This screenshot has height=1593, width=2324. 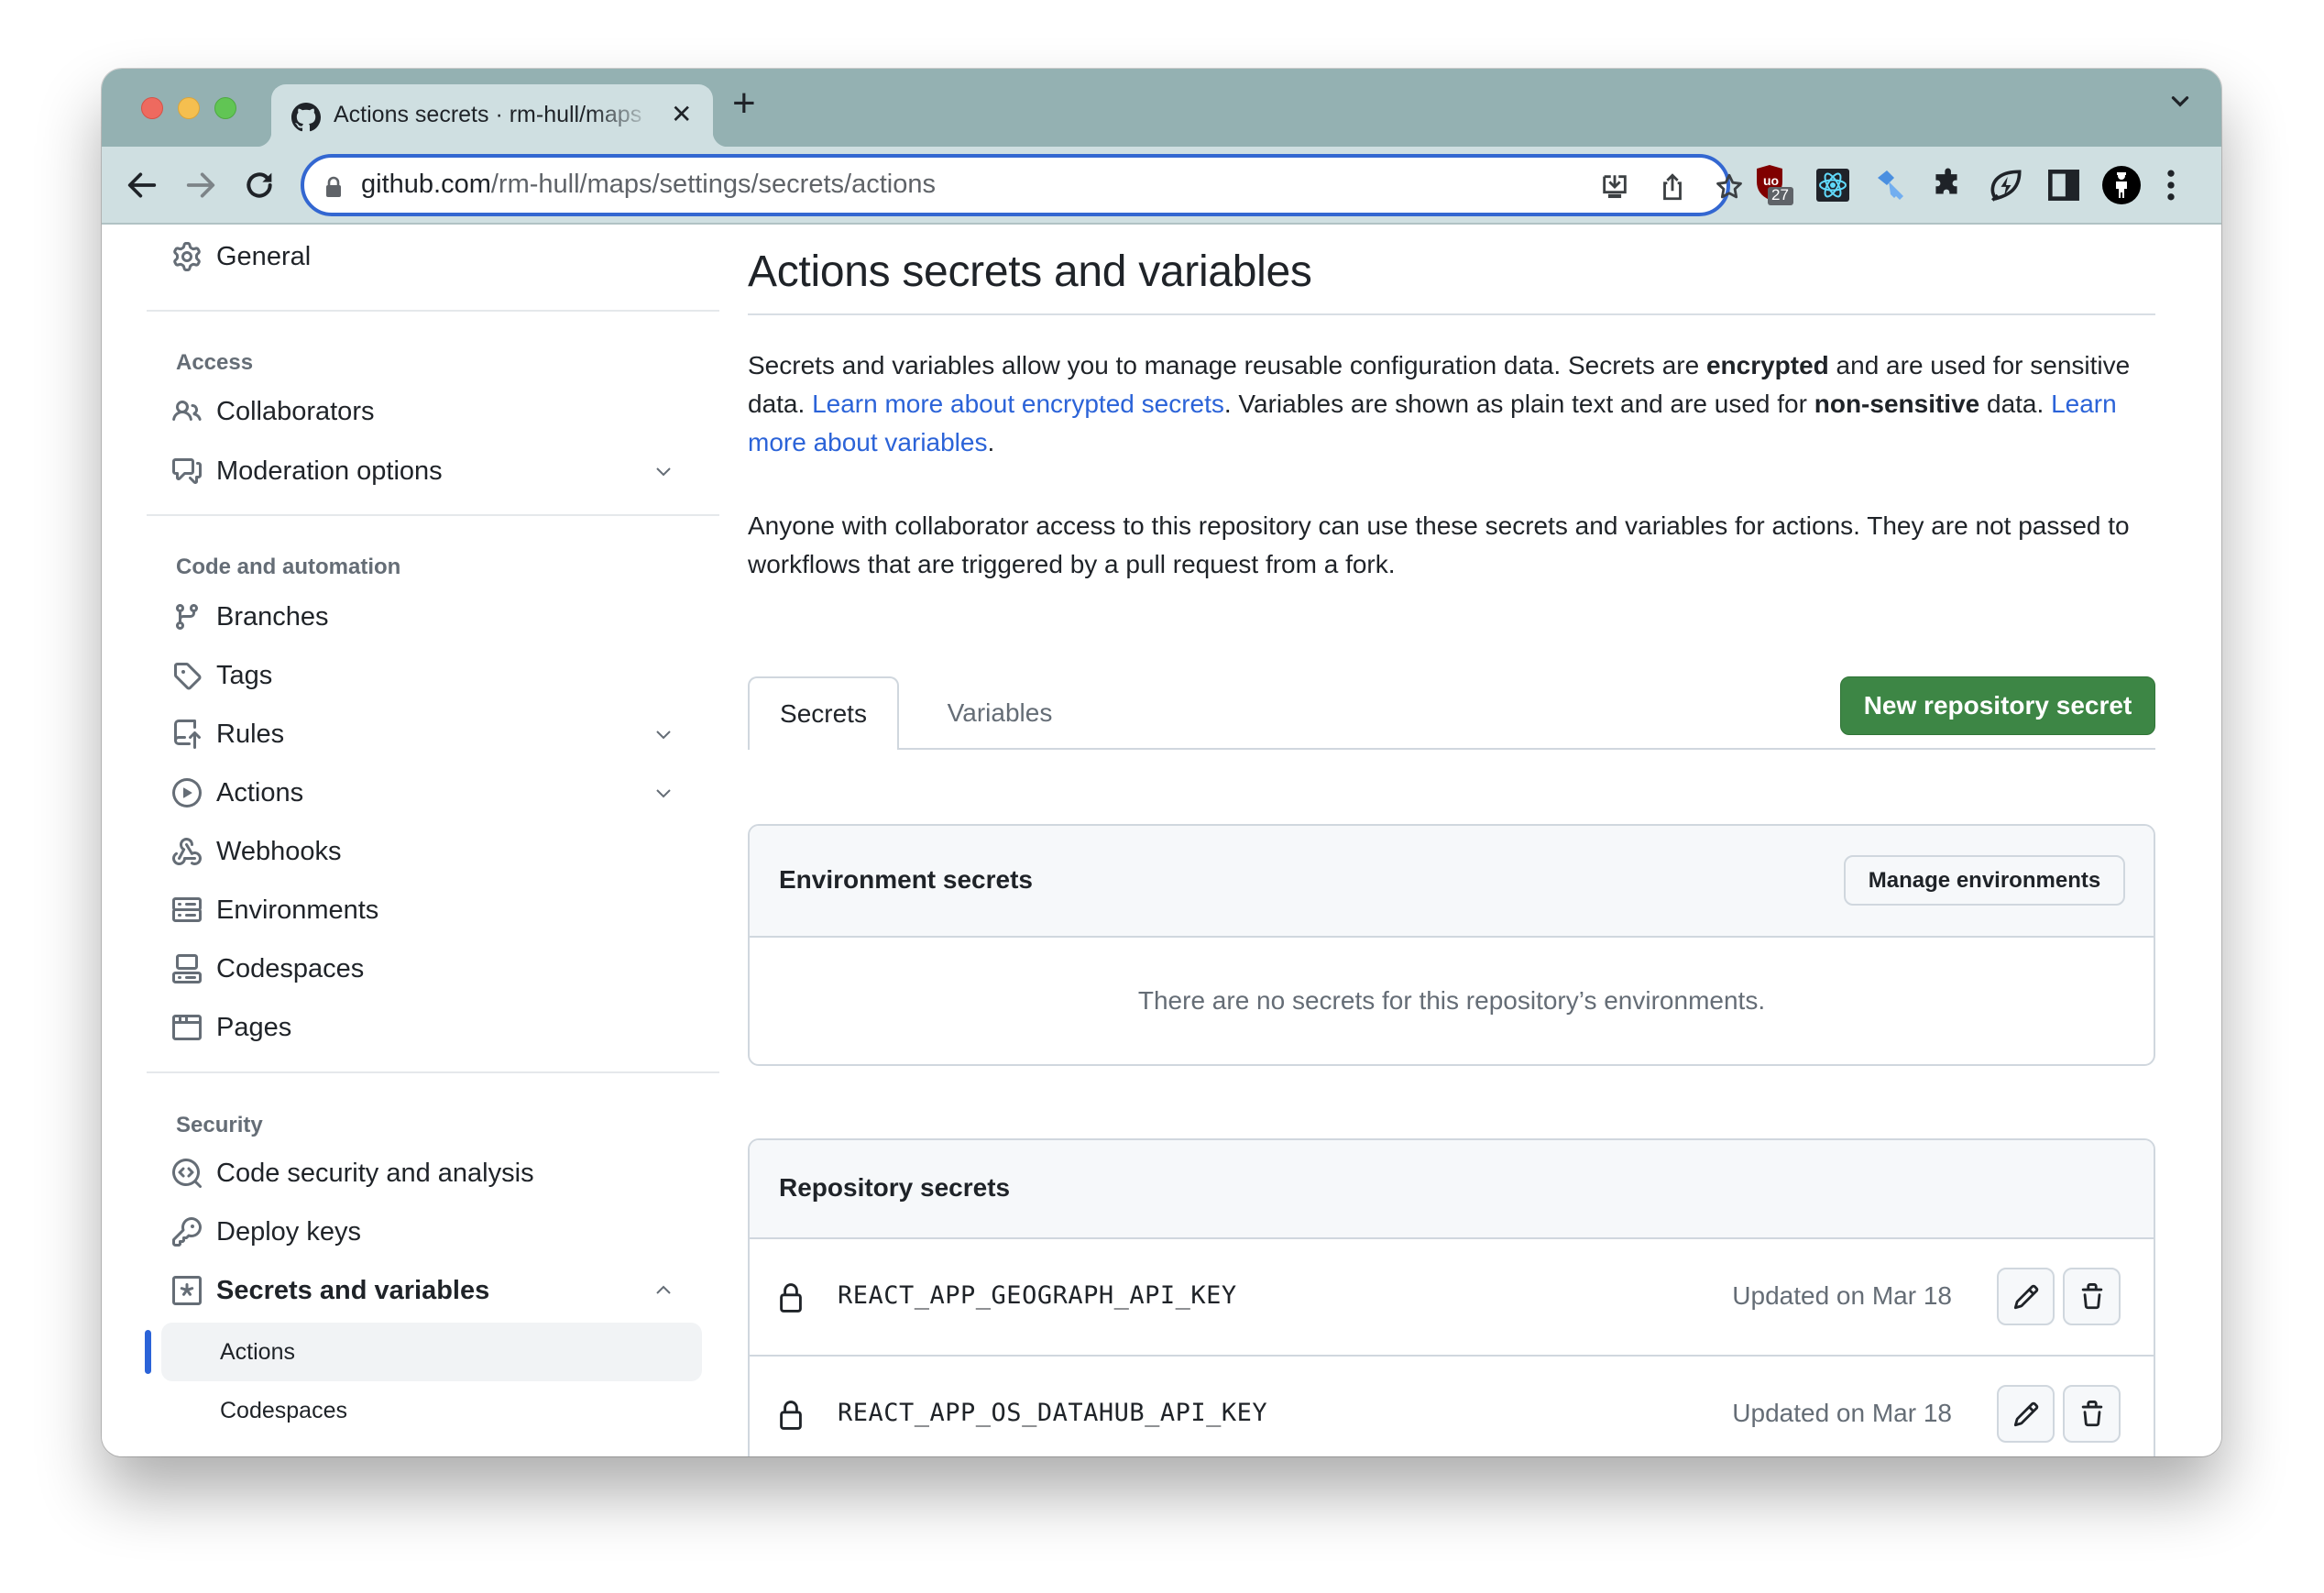 What do you see at coordinates (431, 968) in the screenshot?
I see `sidebar-item-codespaces: Codespaces` at bounding box center [431, 968].